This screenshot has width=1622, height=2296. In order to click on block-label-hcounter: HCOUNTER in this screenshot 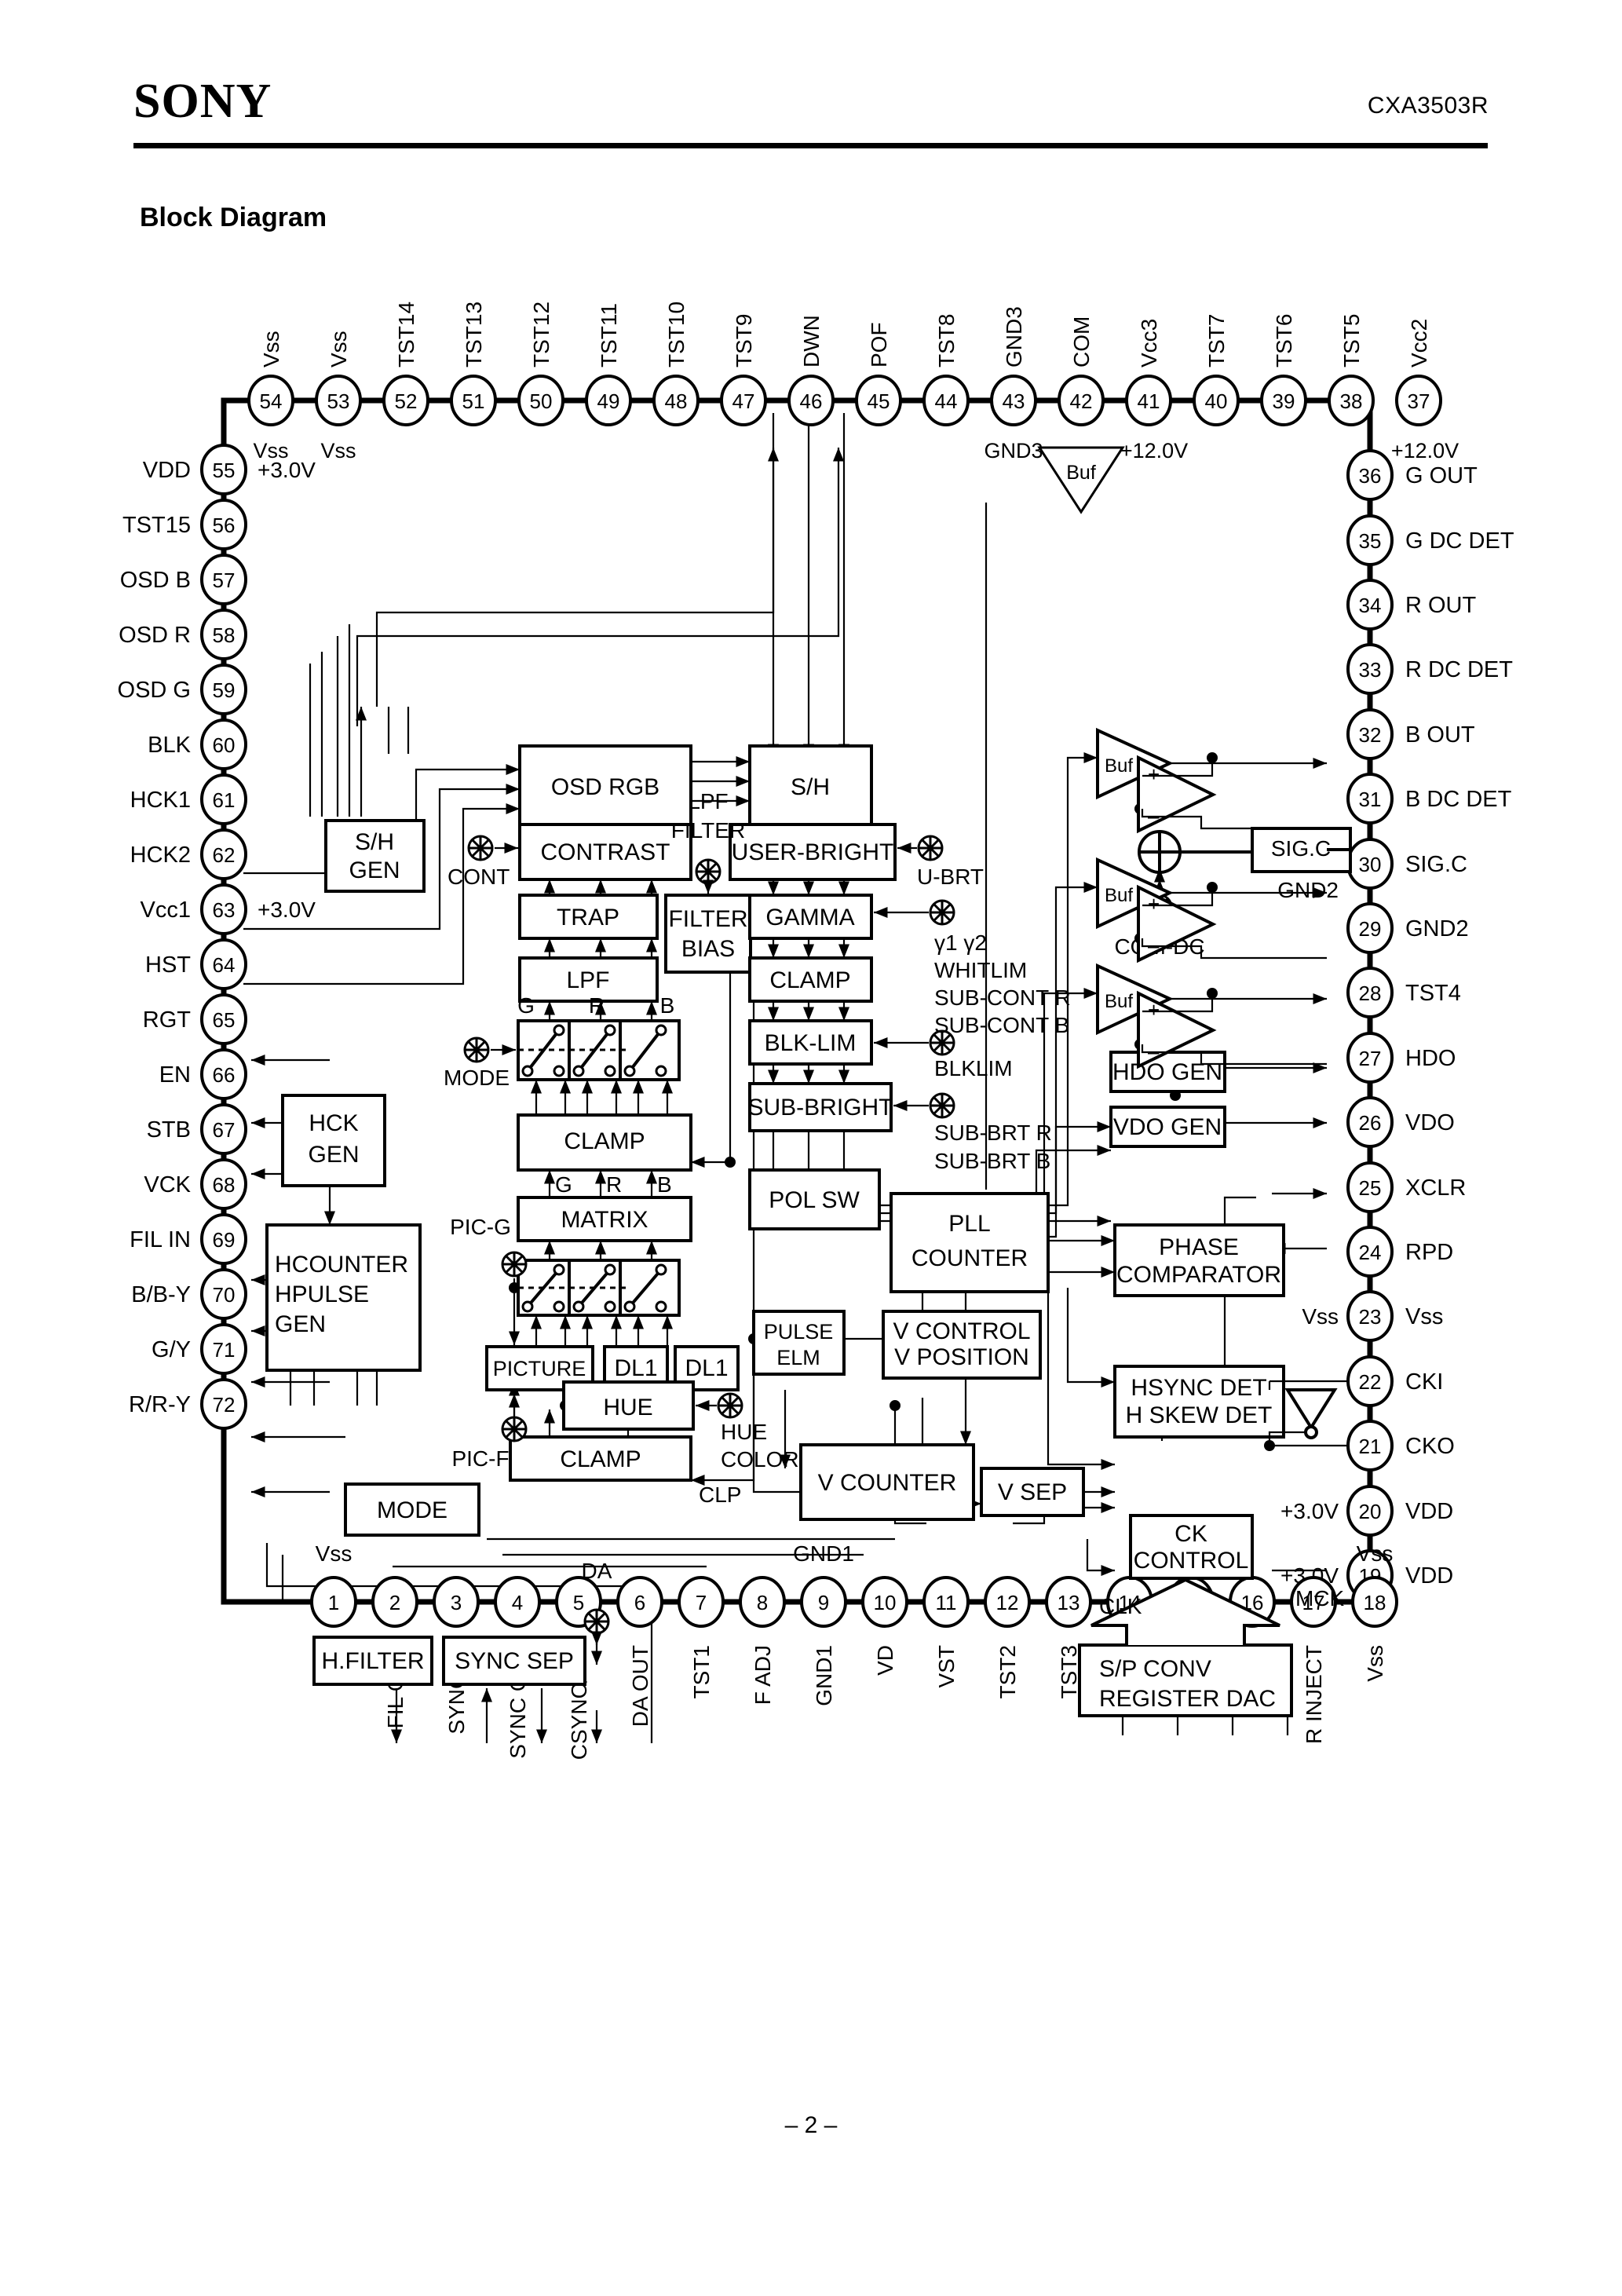, I will do `click(341, 1265)`.